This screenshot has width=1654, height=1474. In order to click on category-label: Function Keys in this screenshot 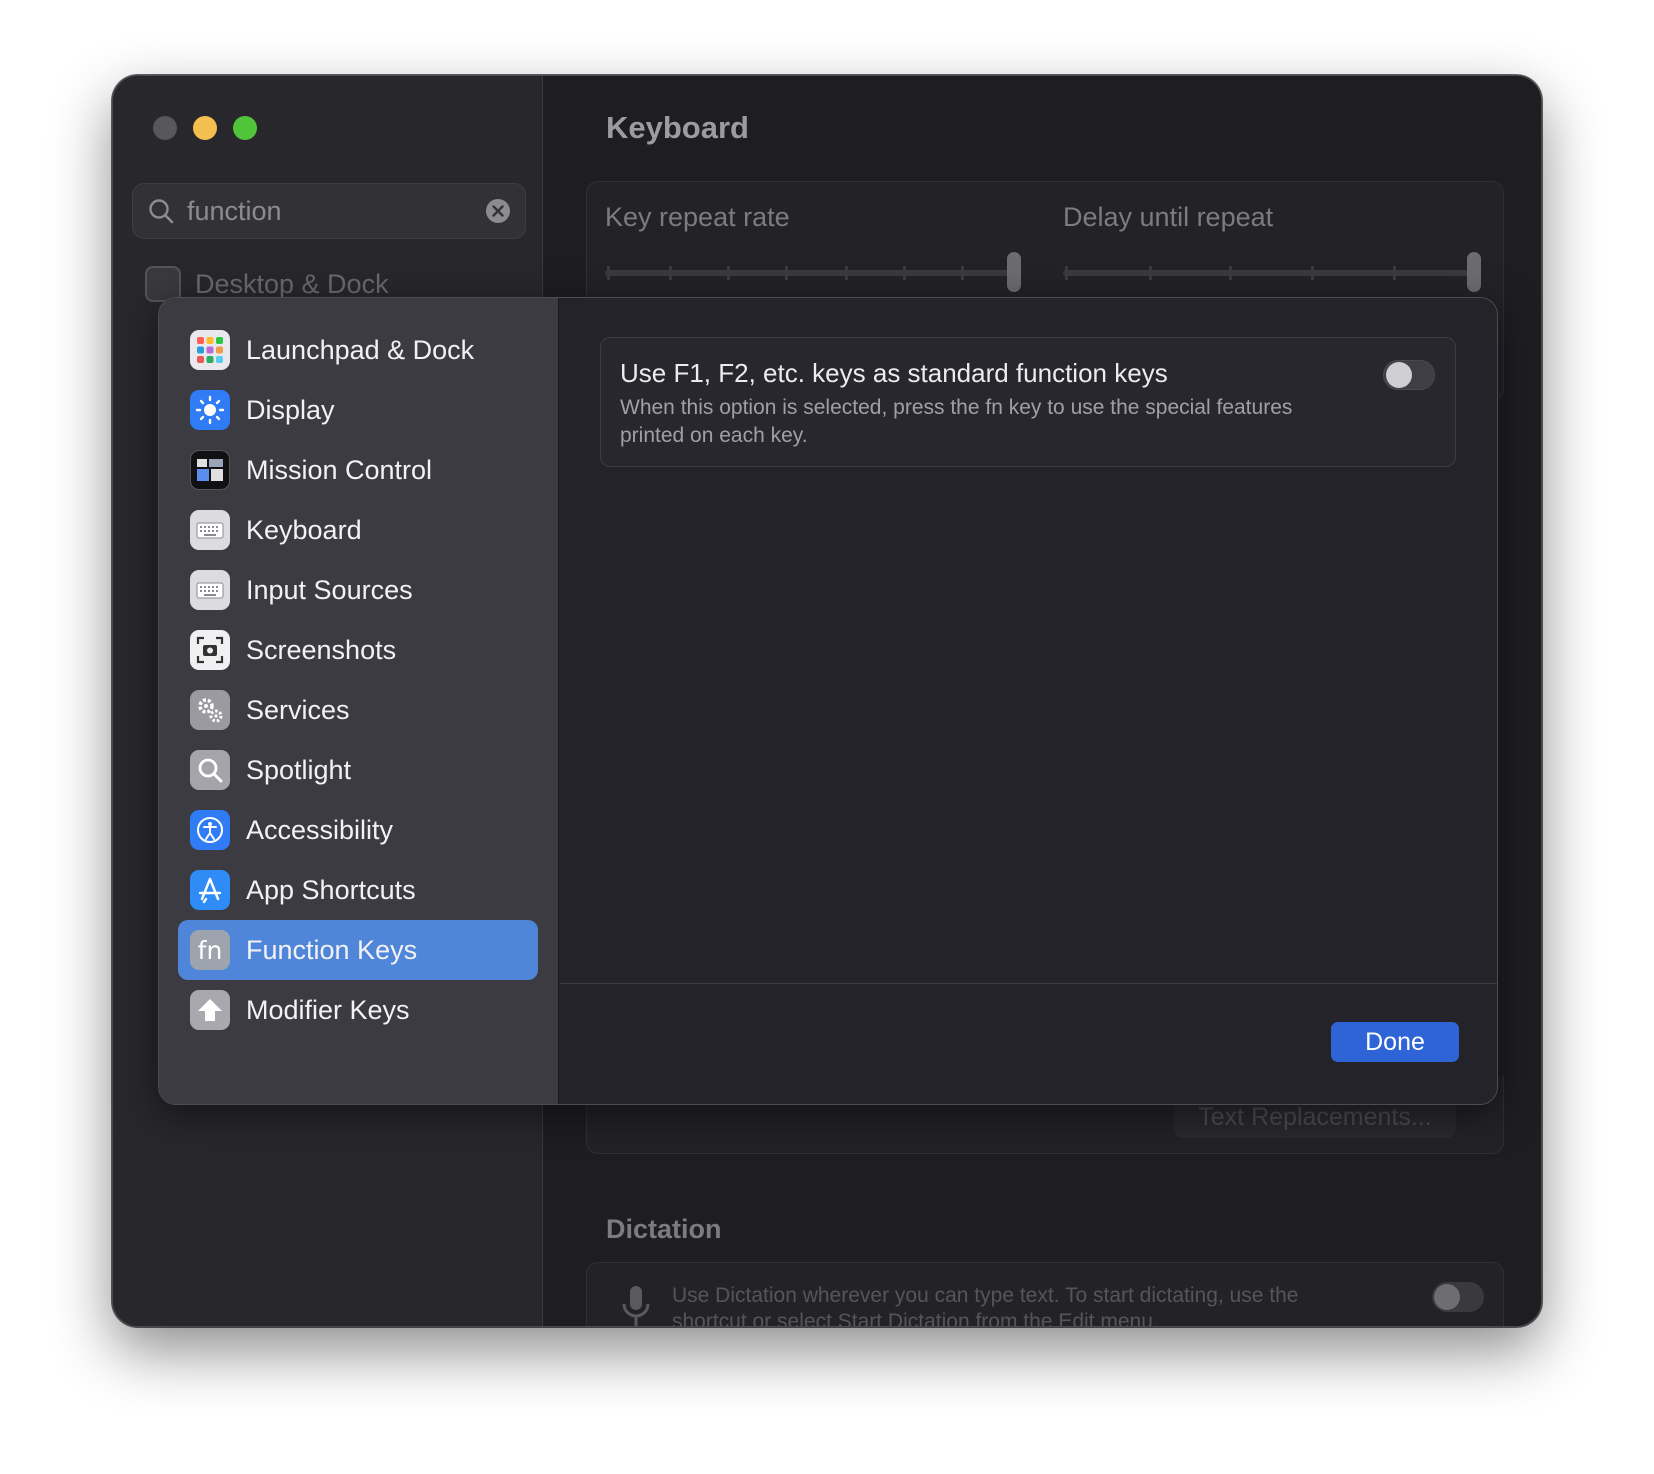, I will do `click(332, 949)`.